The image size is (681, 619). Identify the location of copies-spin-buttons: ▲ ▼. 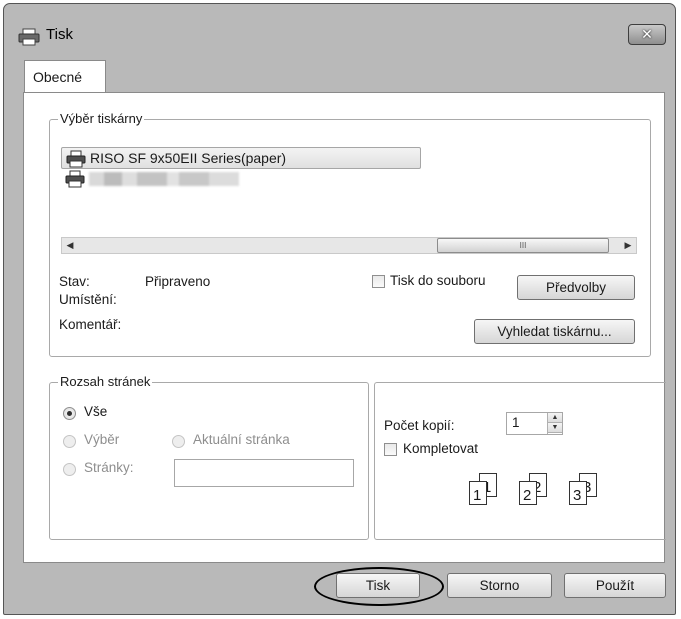
(554, 423).